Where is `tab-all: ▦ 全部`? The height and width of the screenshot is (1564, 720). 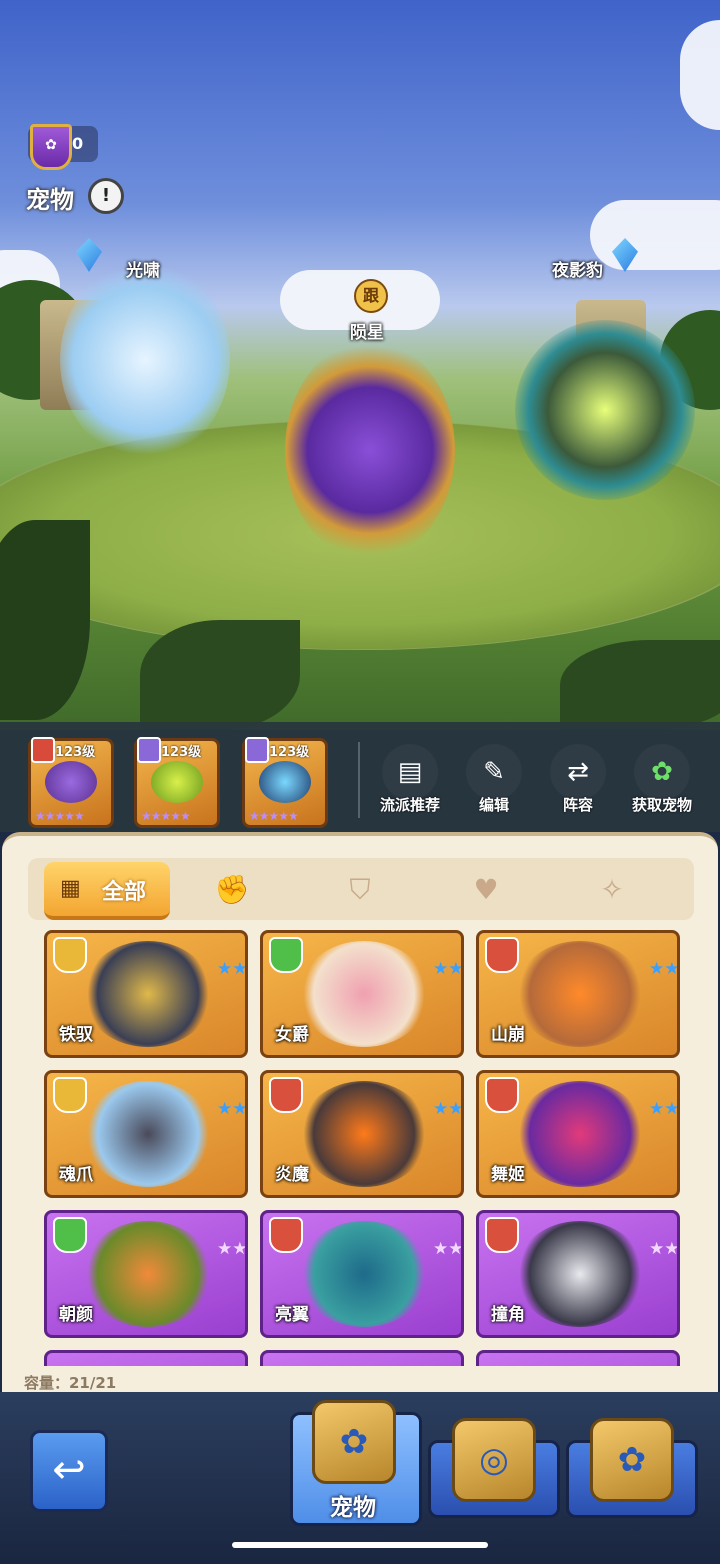
tab-all: ▦ 全部 is located at coordinates (107, 891).